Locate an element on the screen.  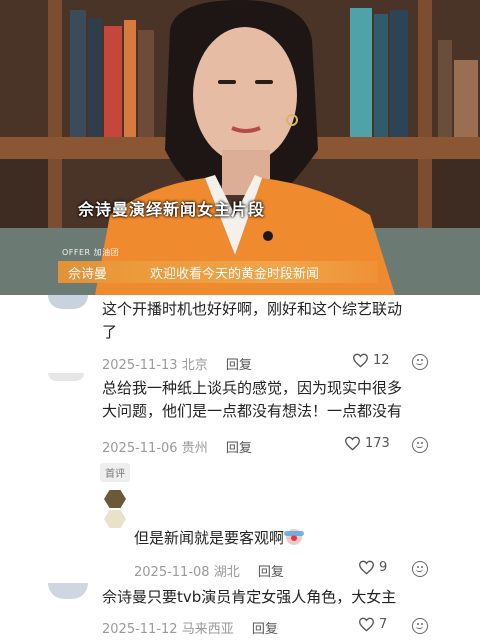
like-button: 173 is located at coordinates (367, 443).